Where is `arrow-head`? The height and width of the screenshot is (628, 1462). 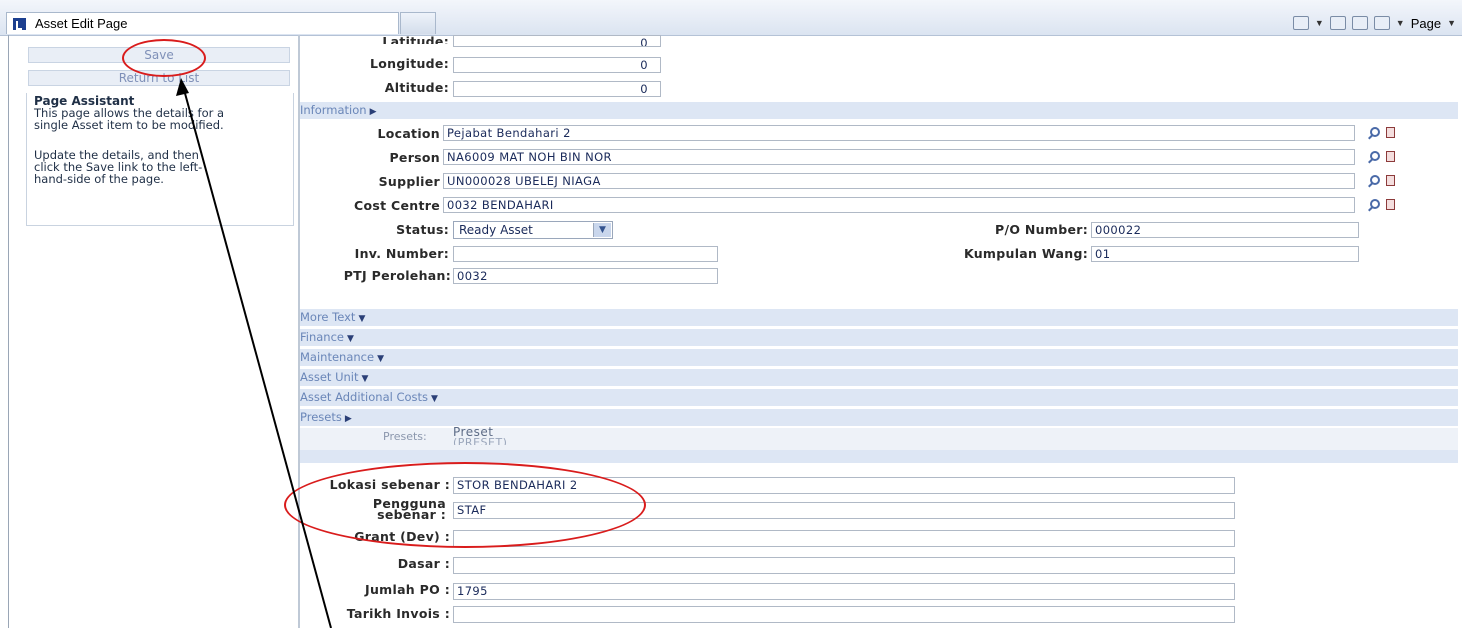 arrow-head is located at coordinates (182, 87).